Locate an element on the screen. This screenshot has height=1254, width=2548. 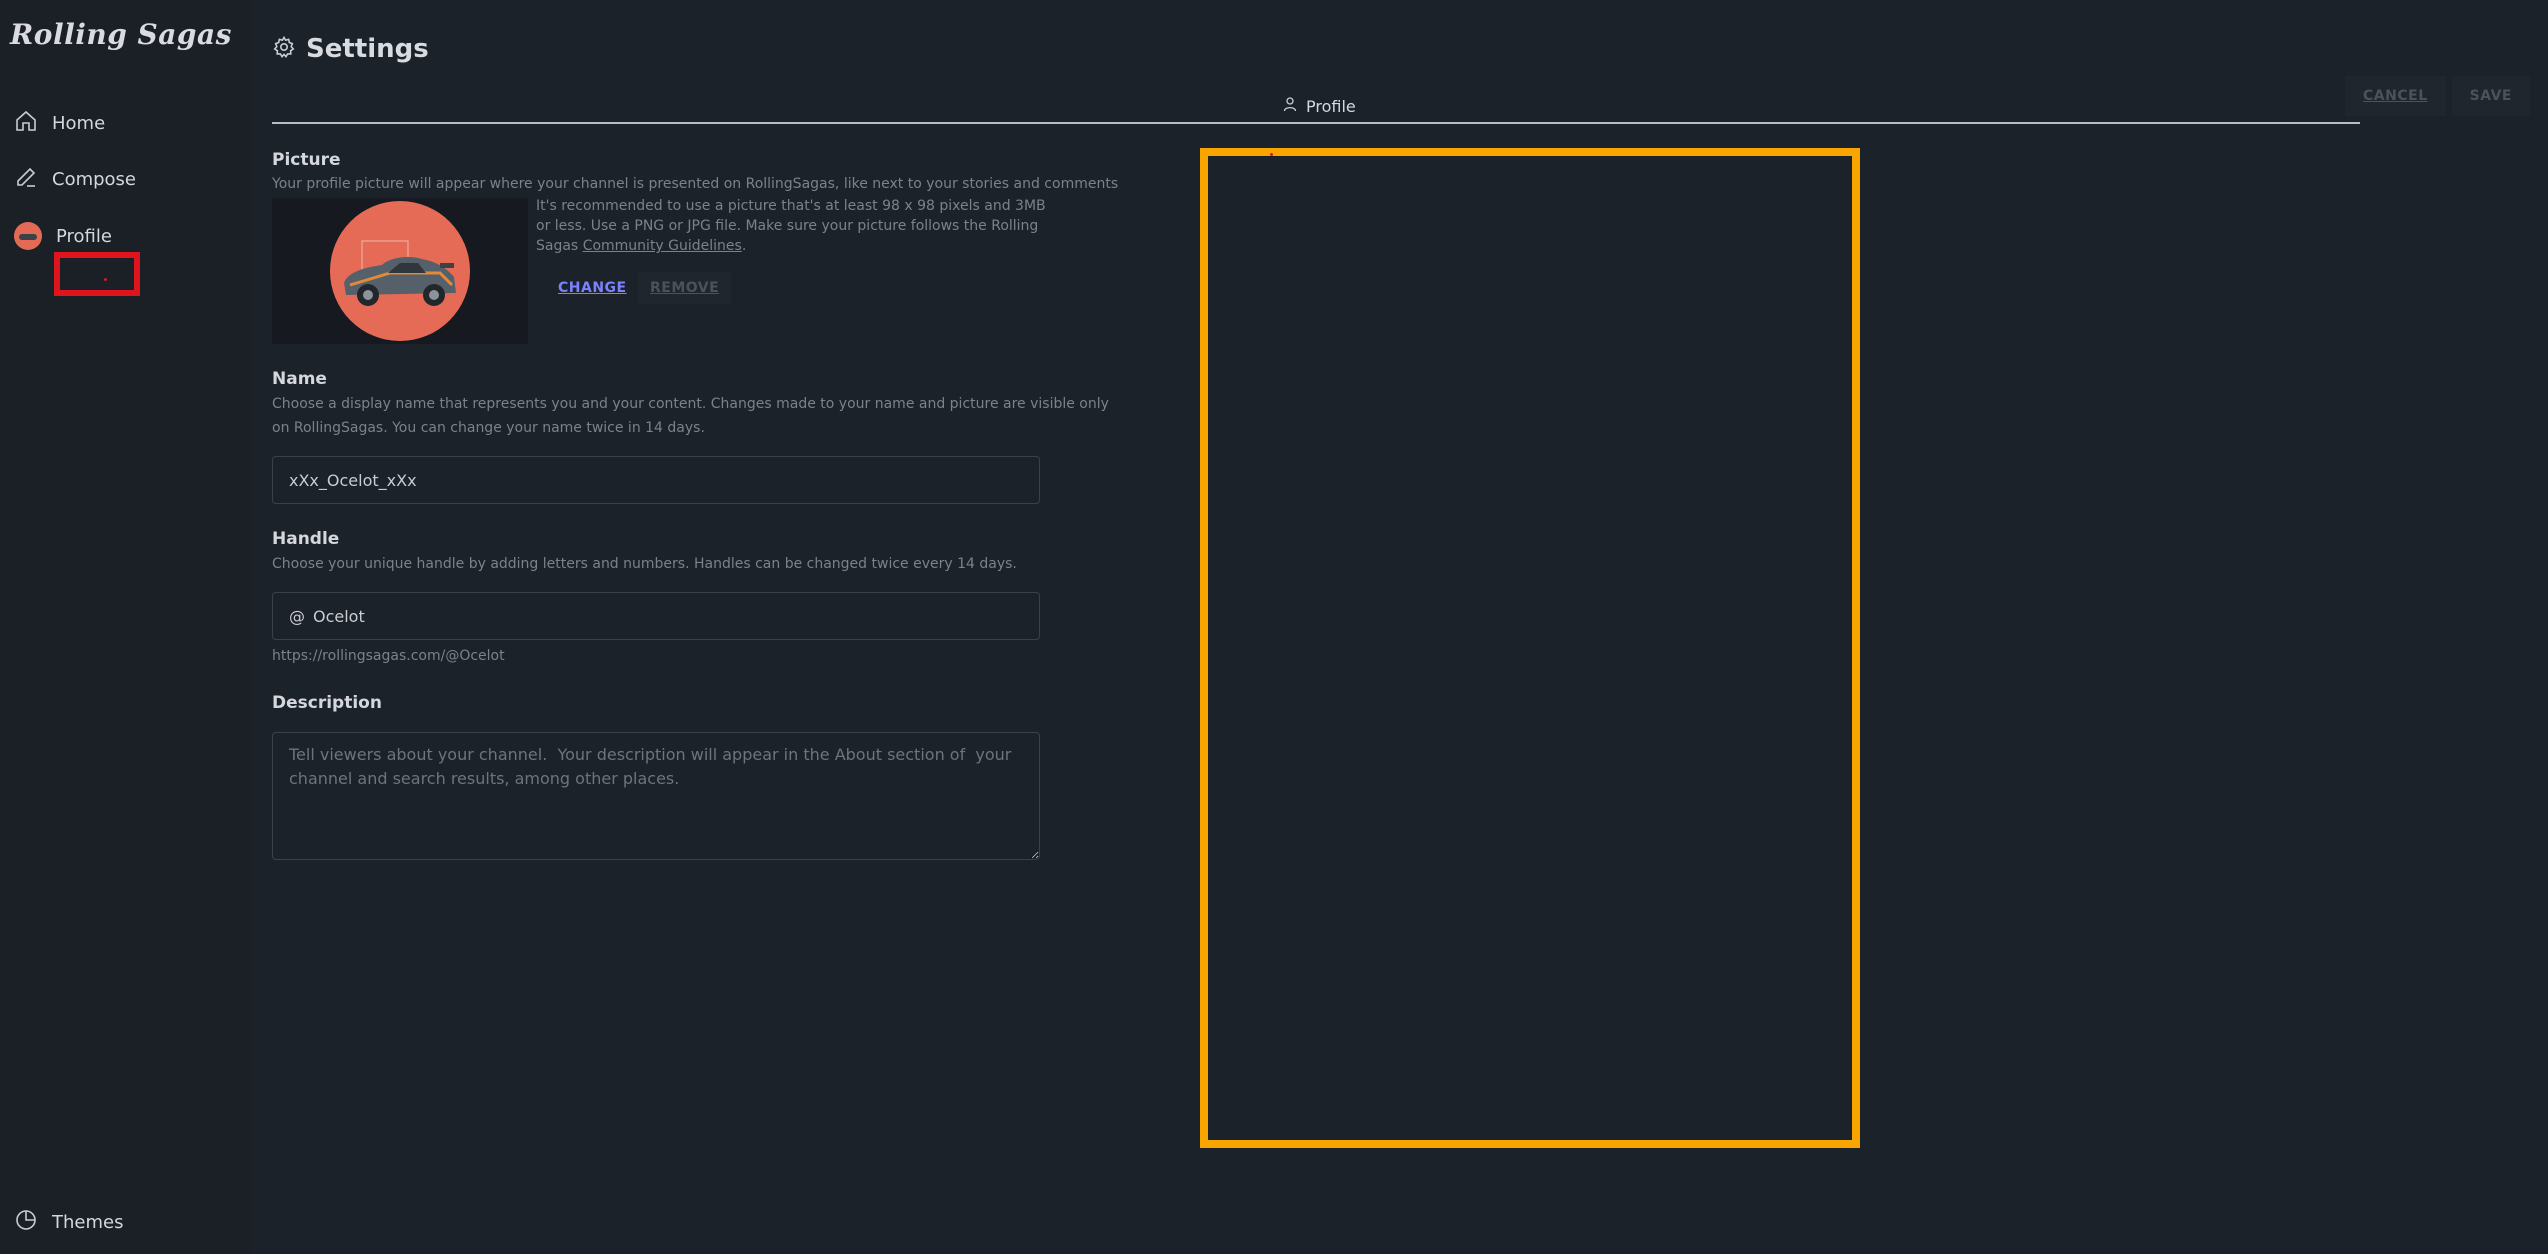
sidebar-item-label: Home is located at coordinates (79, 123).